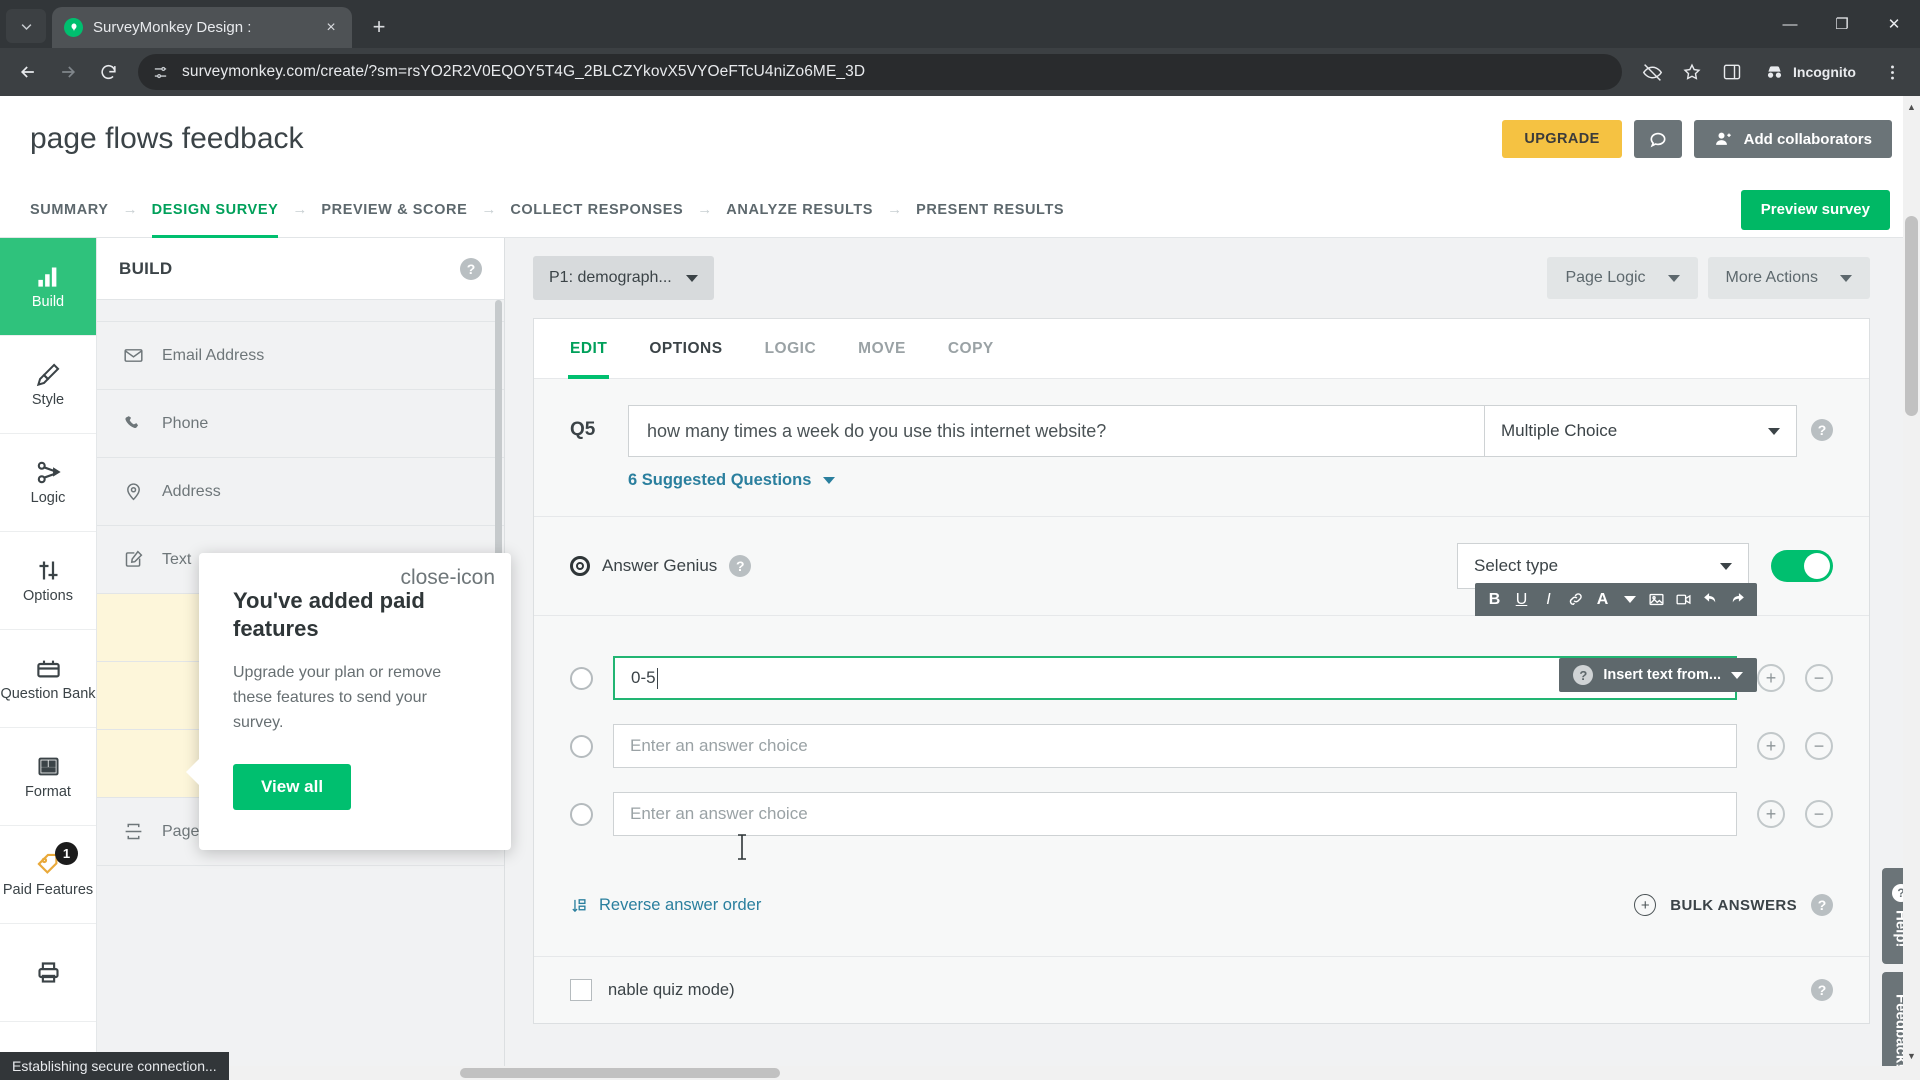 Image resolution: width=1920 pixels, height=1080 pixels. I want to click on page-logic-button: Page Logic, so click(1622, 278).